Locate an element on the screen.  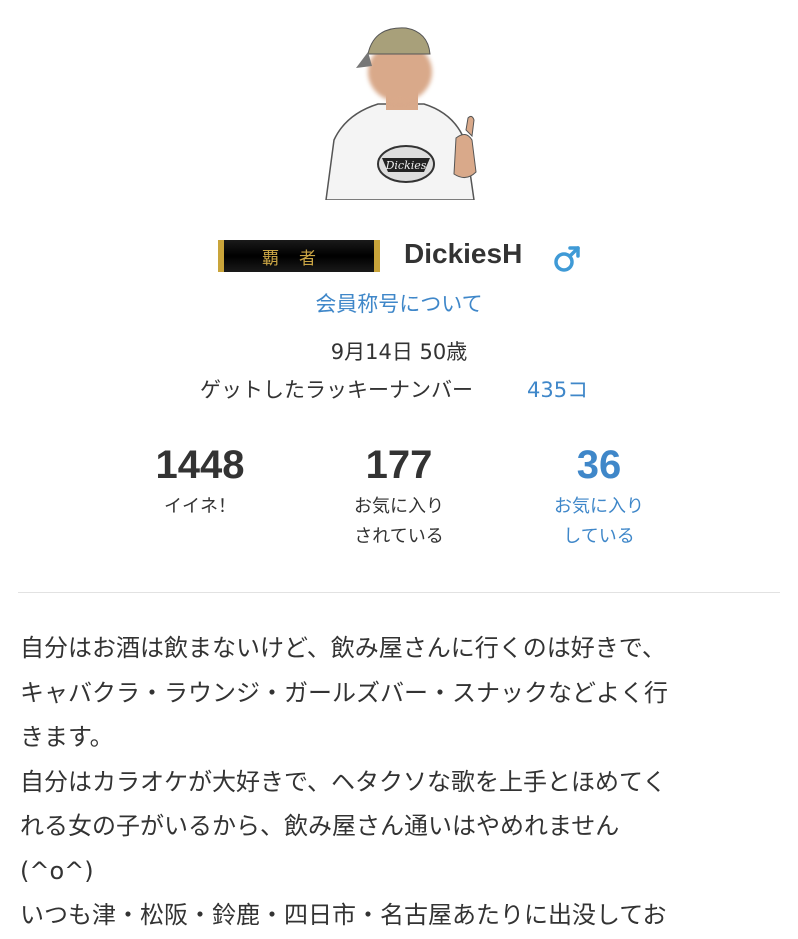
stat-favoriting: 36 お気に入り している is located at coordinates (599, 496).